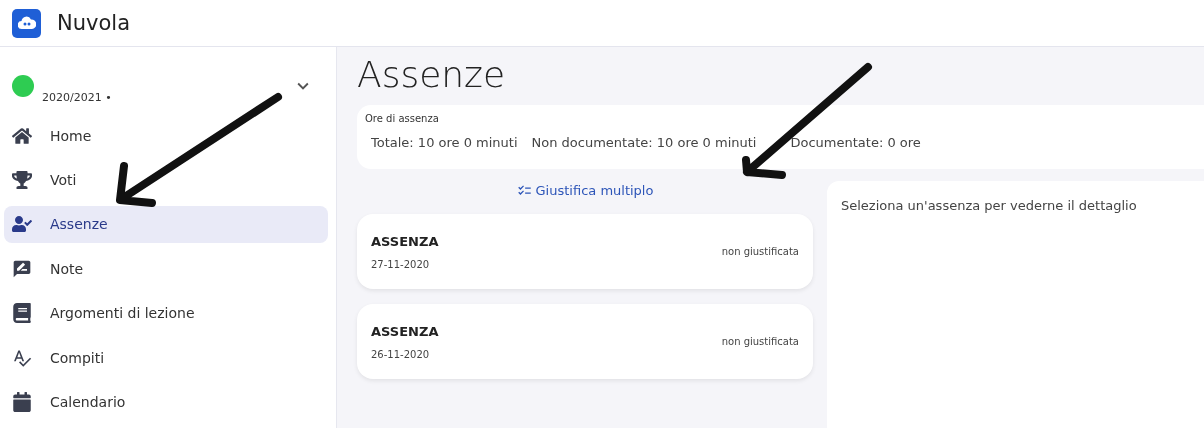 The height and width of the screenshot is (428, 1204). What do you see at coordinates (166, 269) in the screenshot?
I see `sidebar-item: Note` at bounding box center [166, 269].